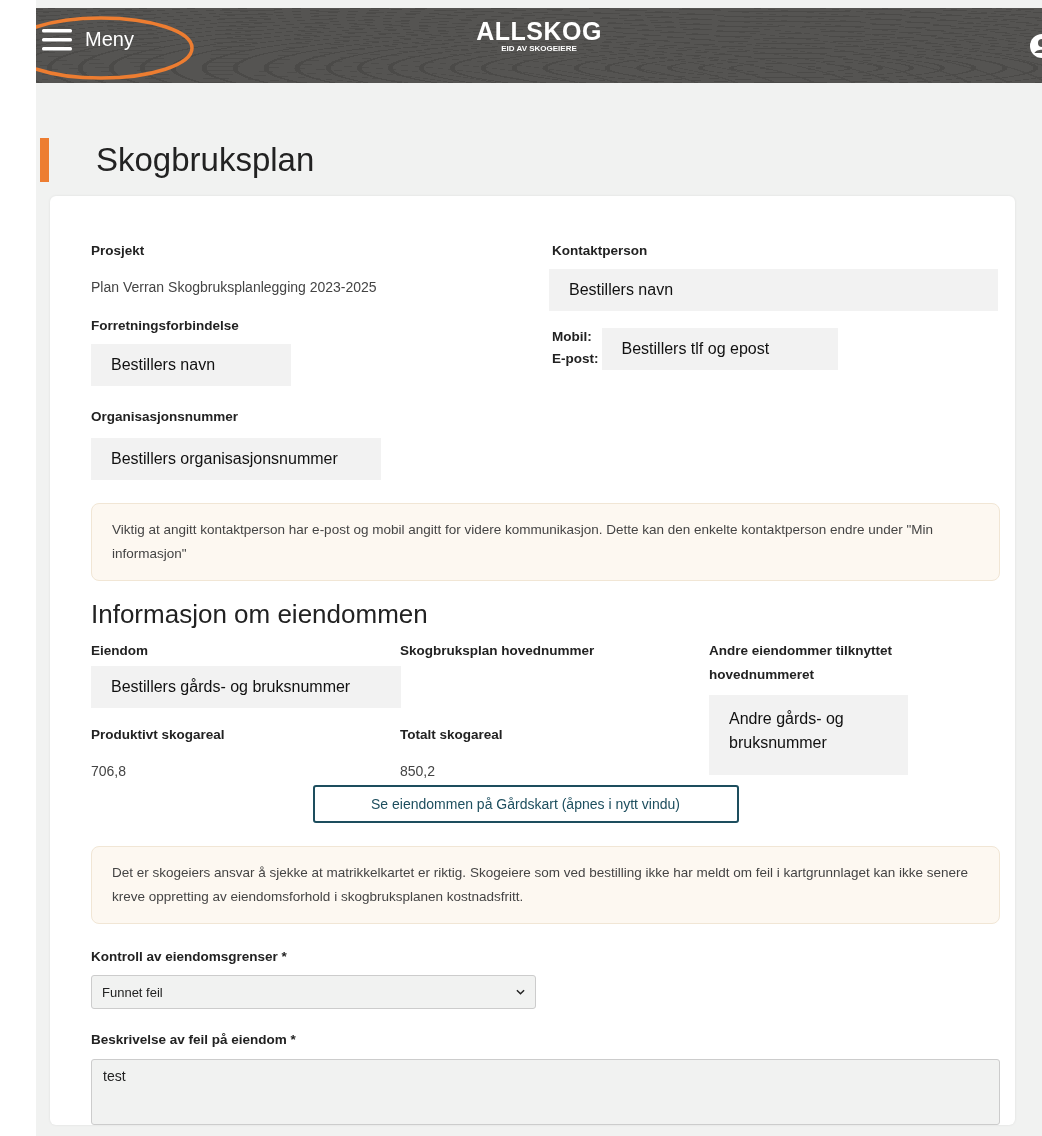 The height and width of the screenshot is (1136, 1042). Describe the element at coordinates (119, 651) in the screenshot. I see `field-label: Eiendom` at that location.